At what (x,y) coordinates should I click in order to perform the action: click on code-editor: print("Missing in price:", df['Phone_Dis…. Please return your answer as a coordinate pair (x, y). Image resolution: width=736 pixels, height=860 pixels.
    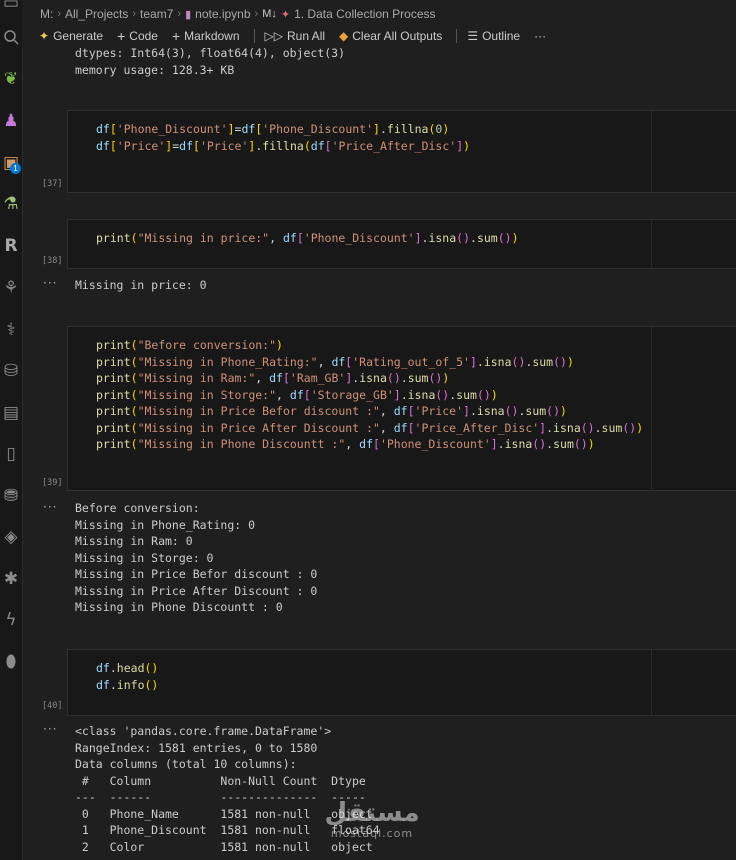
    Looking at the image, I should click on (307, 238).